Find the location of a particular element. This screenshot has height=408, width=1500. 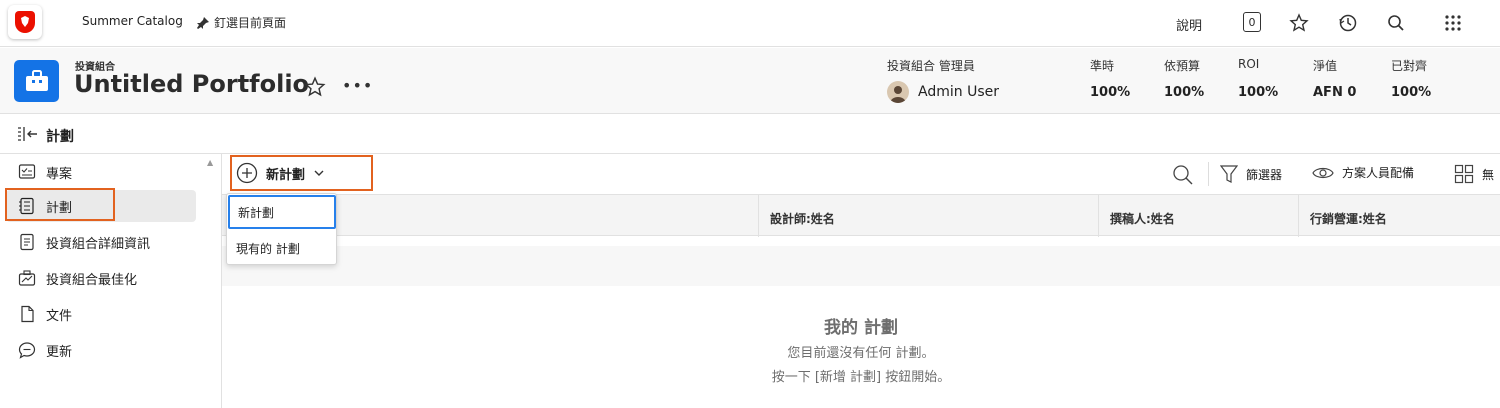

new-plan-dropdown-menu: 新計劃 現有的 計劃 is located at coordinates (281, 229).